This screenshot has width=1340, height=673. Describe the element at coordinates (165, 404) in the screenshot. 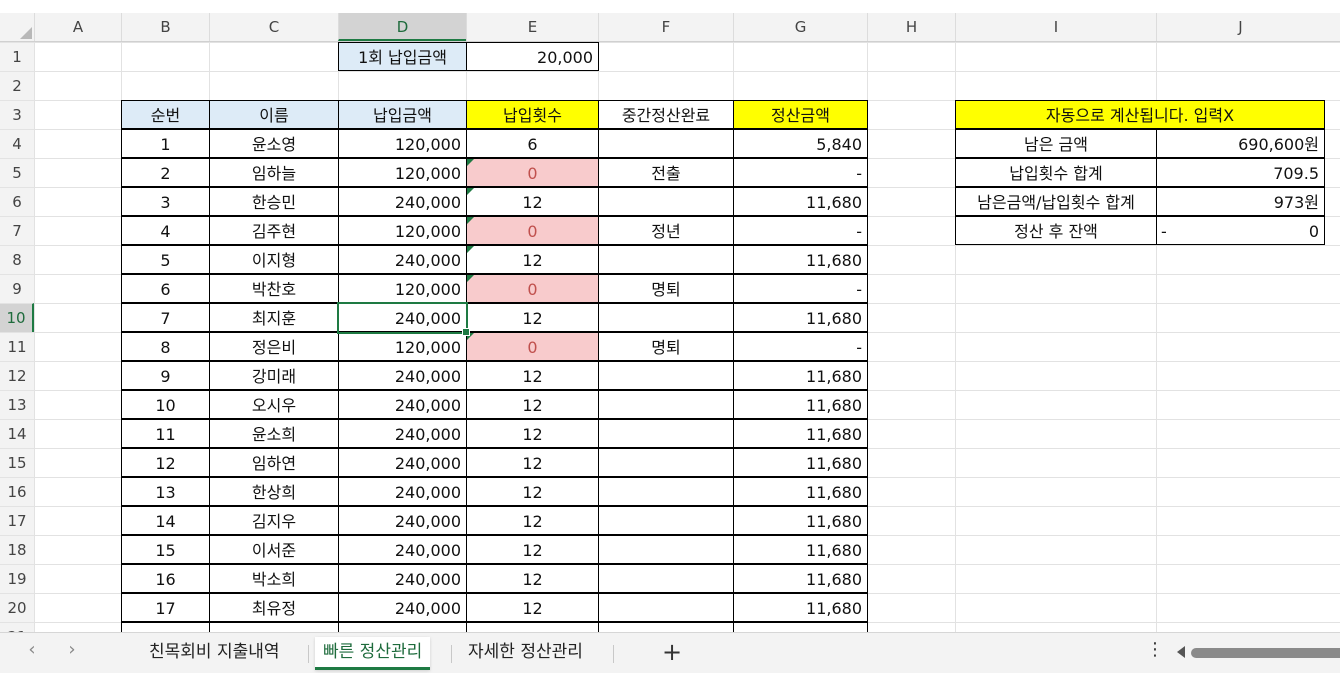

I see `cell-seq: 10` at that location.